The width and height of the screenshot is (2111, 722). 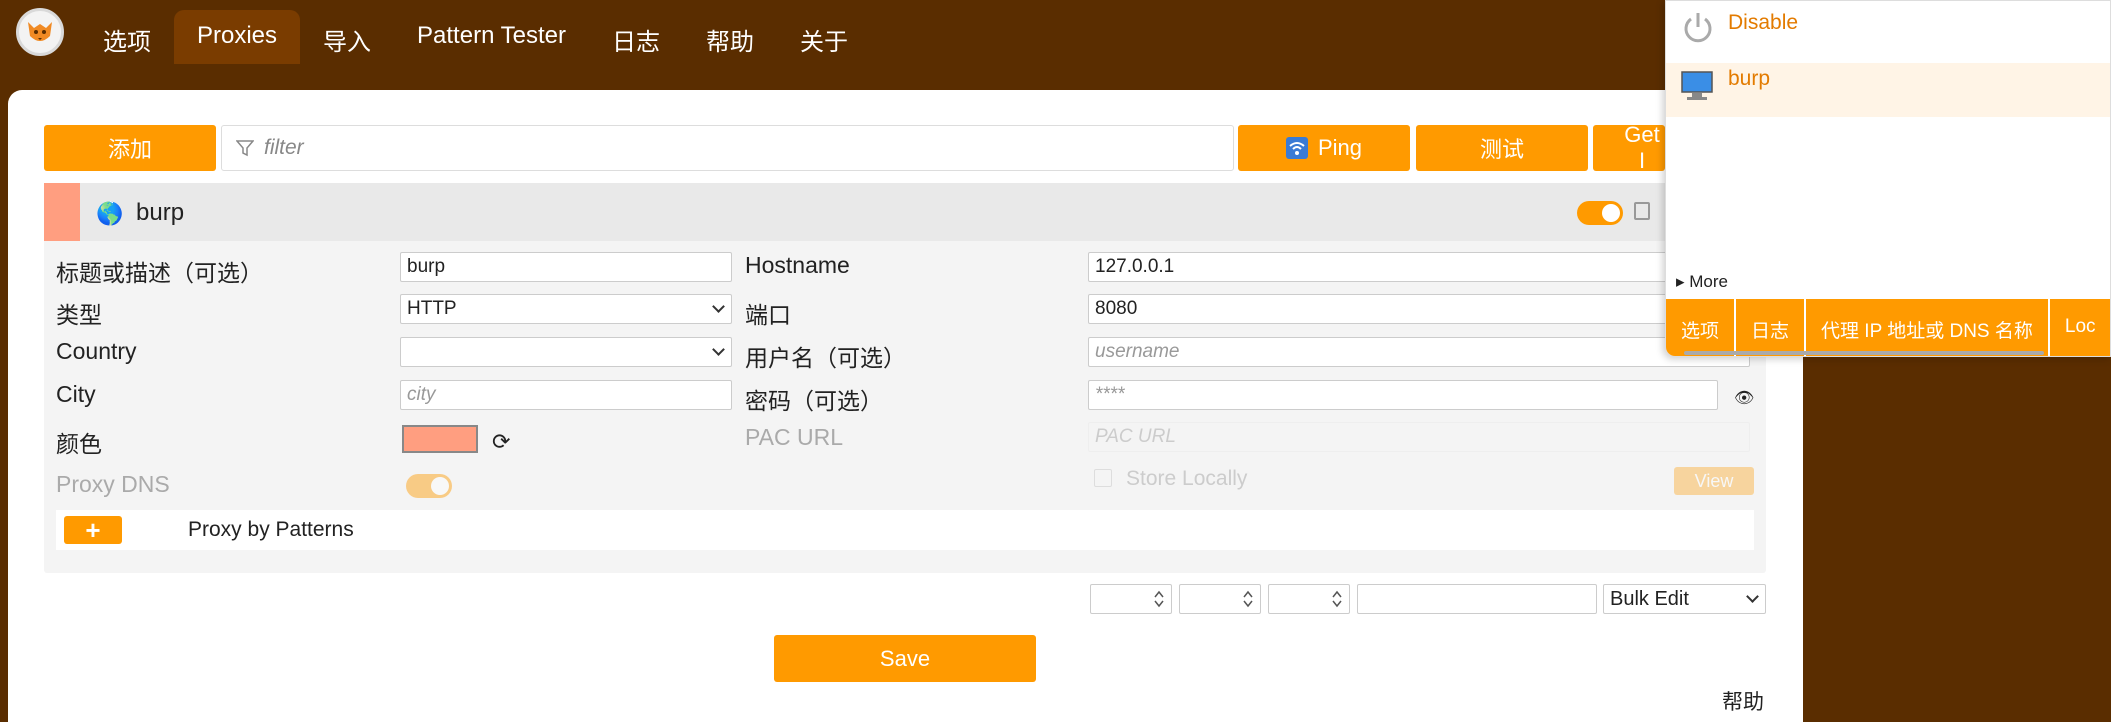 I want to click on tab-options: 选项, so click(x=127, y=37).